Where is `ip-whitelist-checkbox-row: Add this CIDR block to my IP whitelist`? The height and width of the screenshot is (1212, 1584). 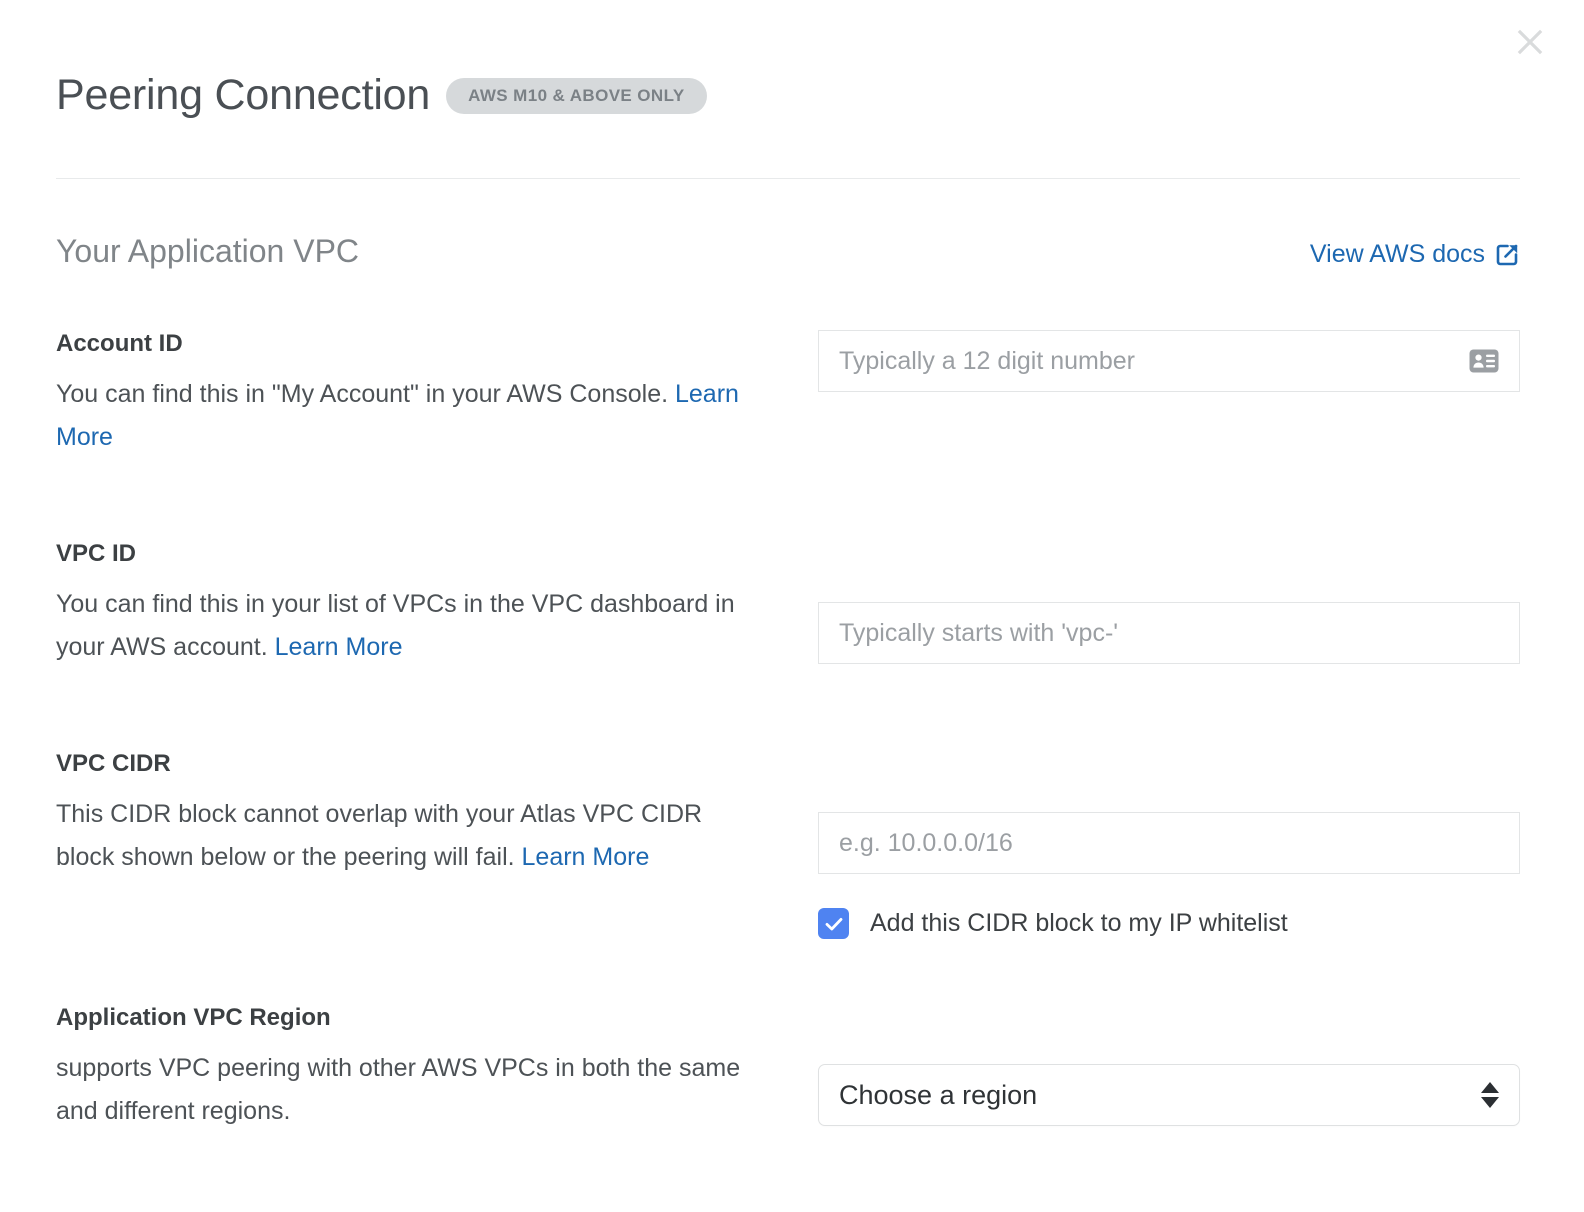 ip-whitelist-checkbox-row: Add this CIDR block to my IP whitelist is located at coordinates (1169, 923).